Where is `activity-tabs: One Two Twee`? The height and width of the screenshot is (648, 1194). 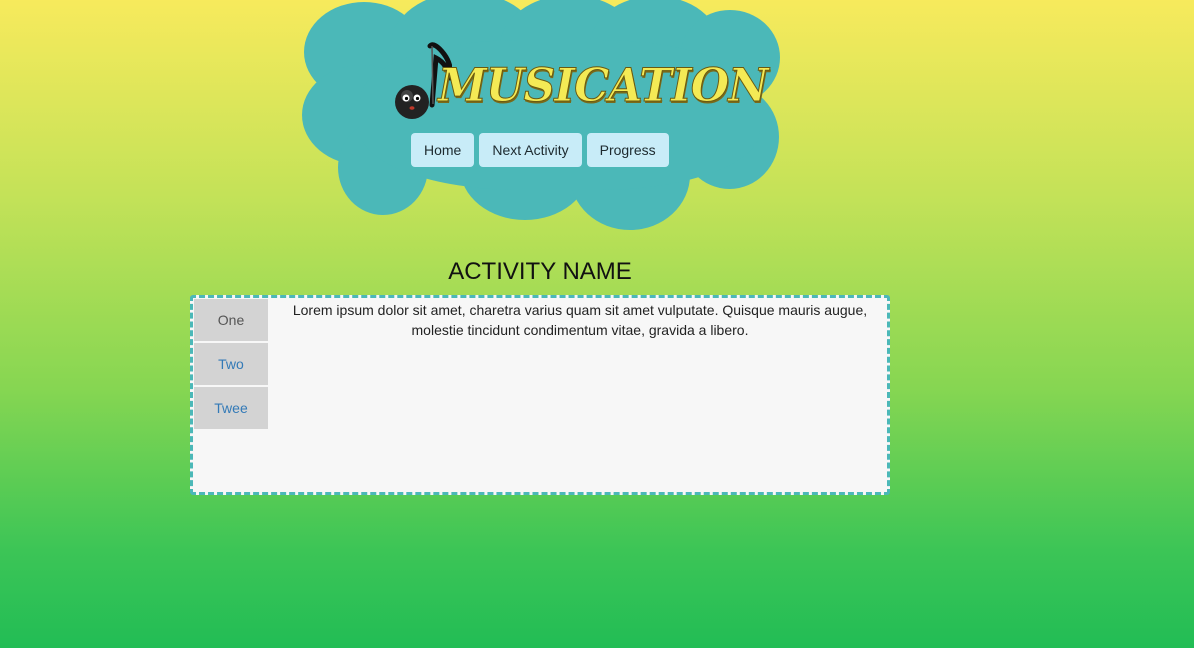 activity-tabs: One Two Twee is located at coordinates (231, 365).